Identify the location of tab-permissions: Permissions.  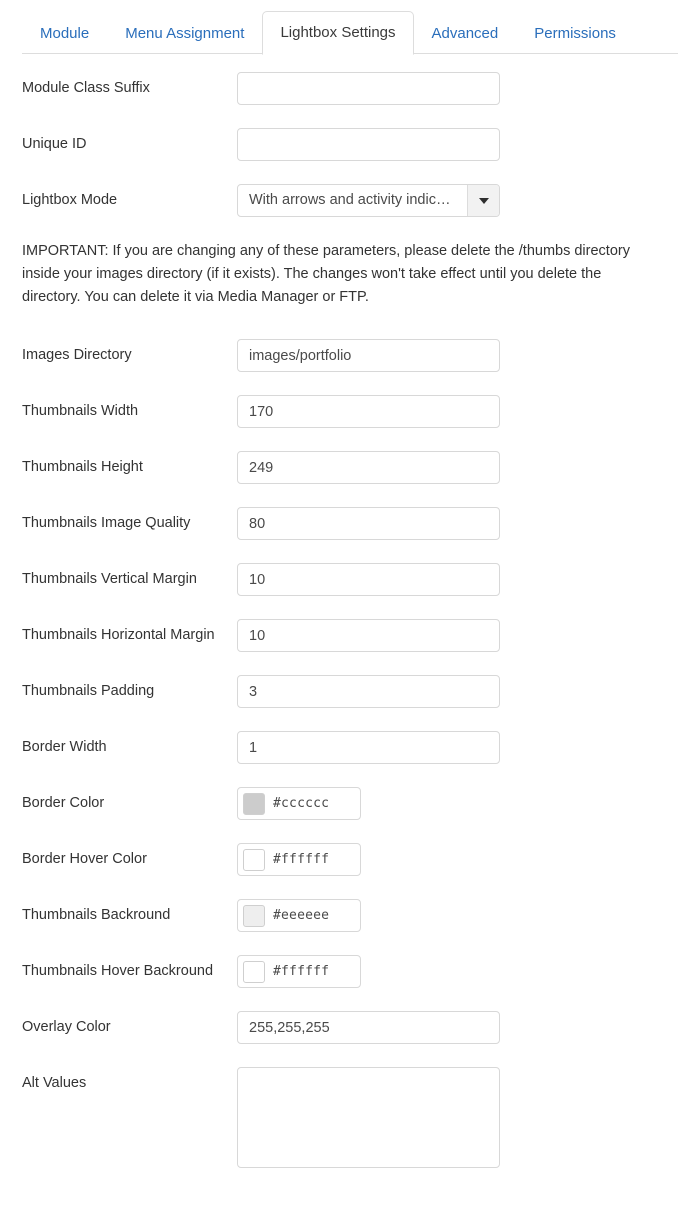
(575, 34).